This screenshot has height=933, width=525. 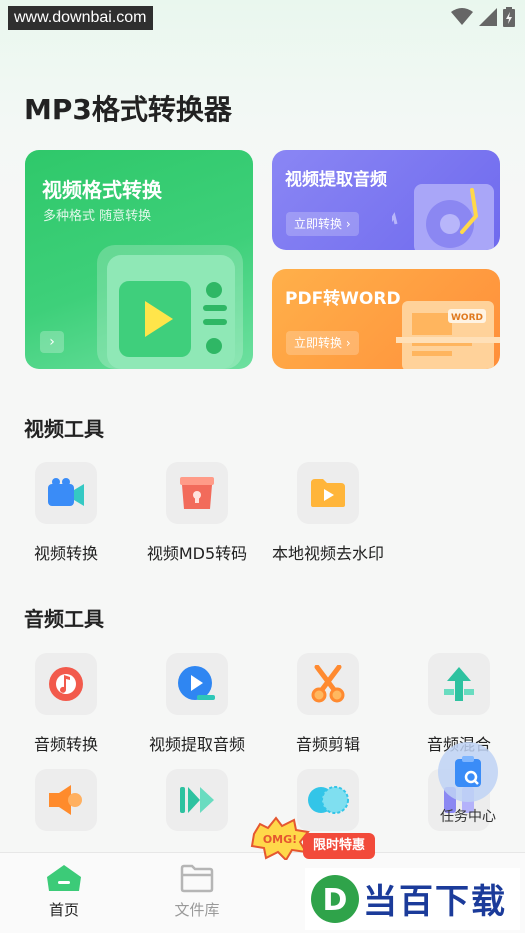 What do you see at coordinates (197, 513) in the screenshot?
I see `tool-video-md5: 视频MD5转码` at bounding box center [197, 513].